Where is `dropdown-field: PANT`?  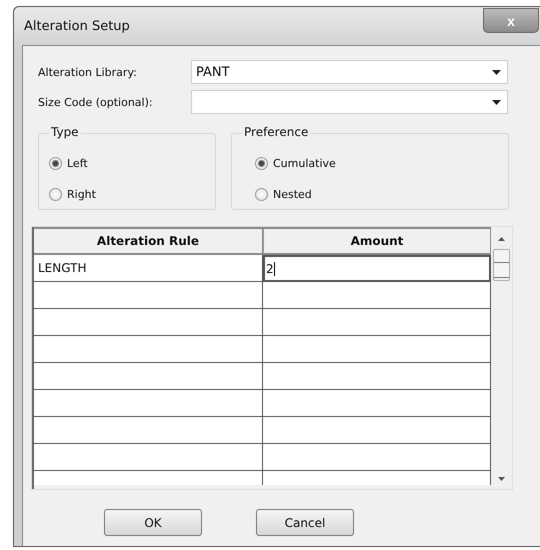
dropdown-field: PANT is located at coordinates (349, 72).